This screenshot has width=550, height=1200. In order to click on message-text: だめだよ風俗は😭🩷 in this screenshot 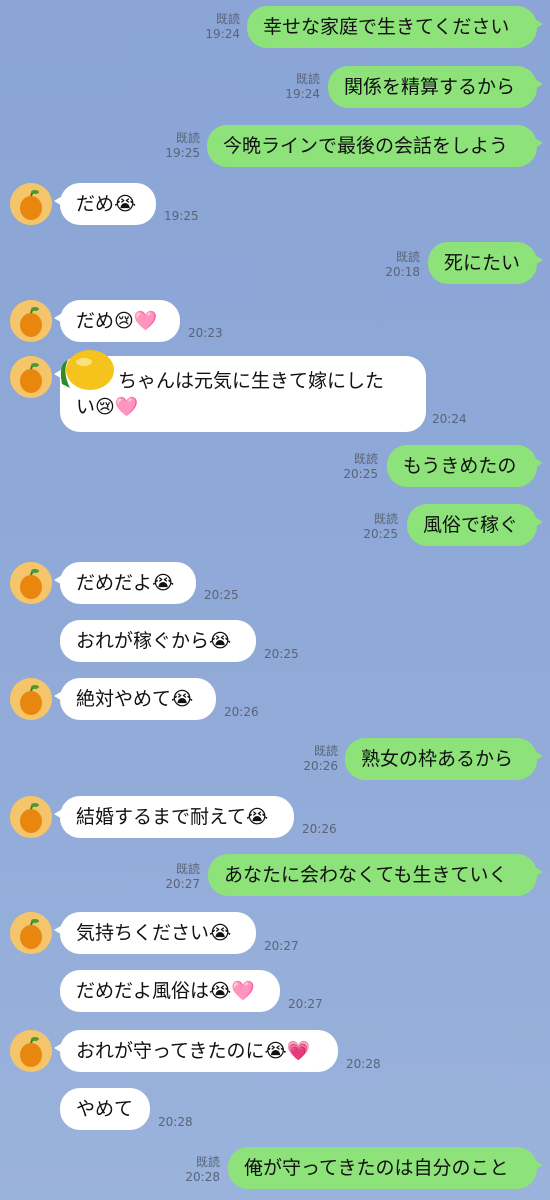, I will do `click(165, 991)`.